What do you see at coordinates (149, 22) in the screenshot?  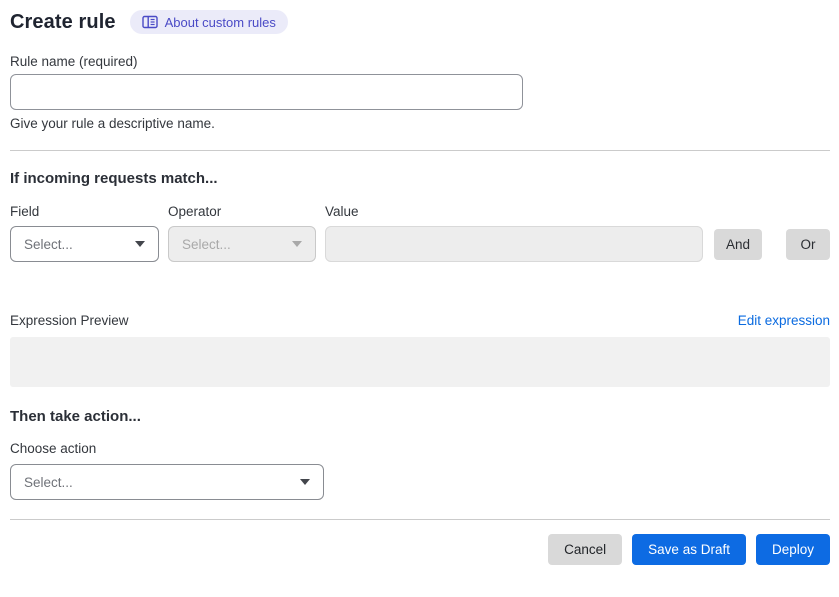 I see `book-icon` at bounding box center [149, 22].